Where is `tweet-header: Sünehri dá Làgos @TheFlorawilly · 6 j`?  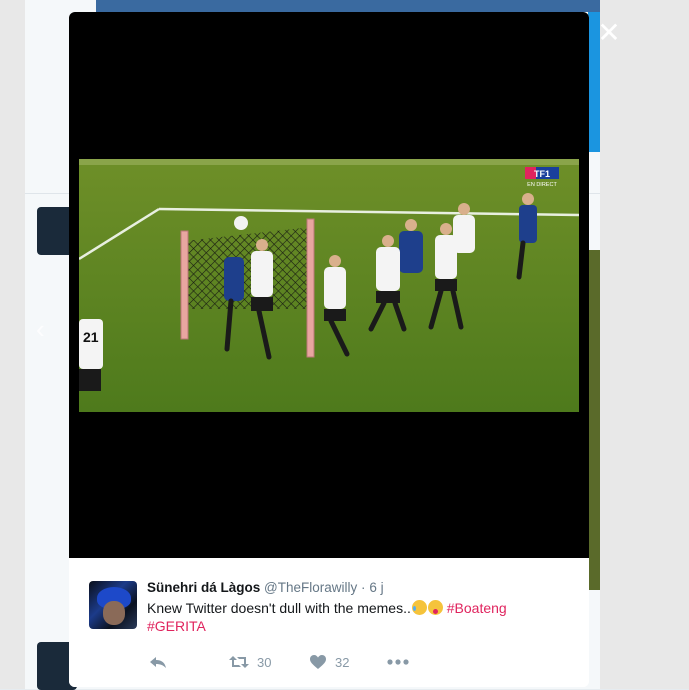 tweet-header: Sünehri dá Làgos @TheFlorawilly · 6 j is located at coordinates (265, 587).